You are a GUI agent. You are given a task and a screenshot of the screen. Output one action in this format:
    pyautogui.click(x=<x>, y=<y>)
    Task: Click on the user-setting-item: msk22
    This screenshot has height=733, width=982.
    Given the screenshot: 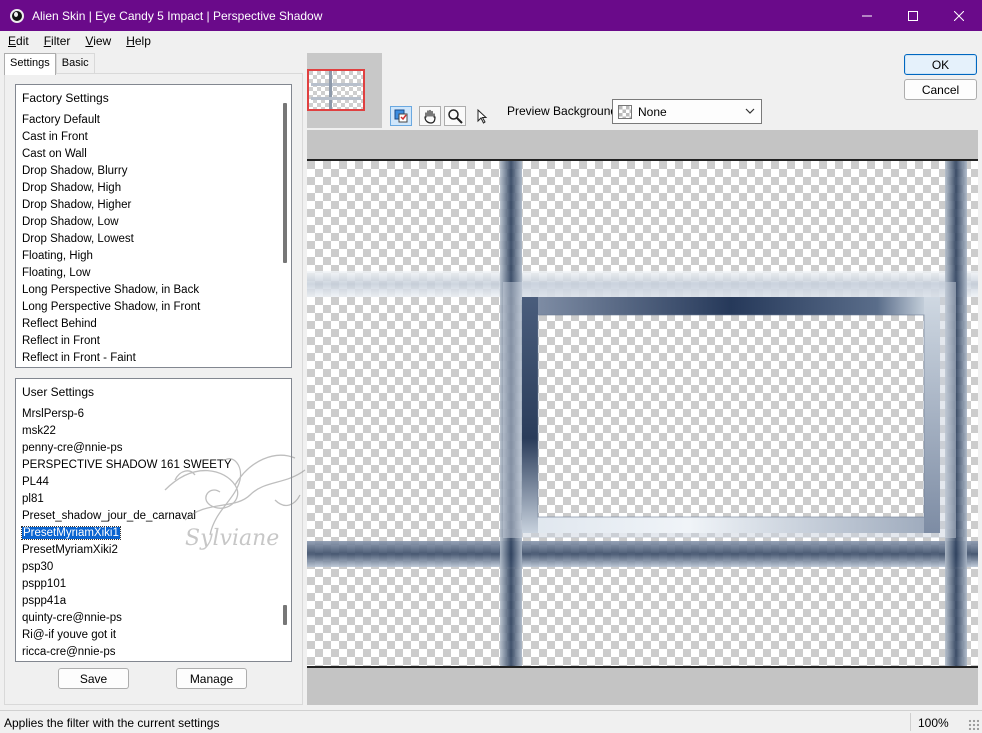 What is the action you would take?
    pyautogui.click(x=150, y=431)
    